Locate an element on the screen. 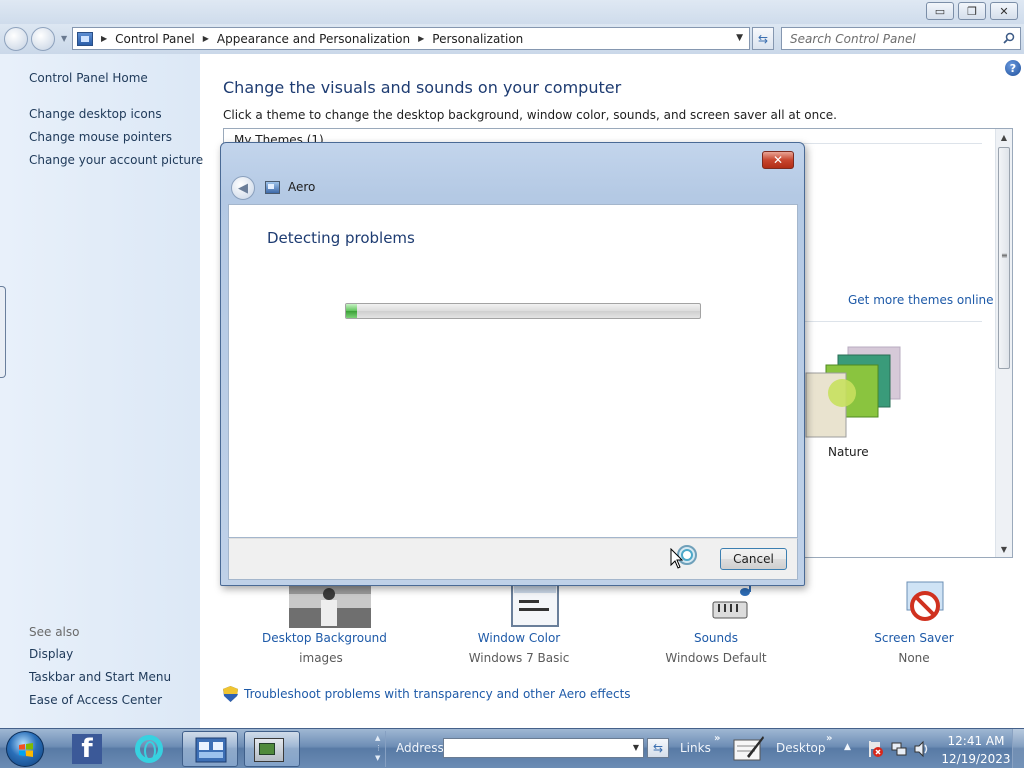 This screenshot has width=1024, height=768. see-also-heading: See also is located at coordinates (54, 632).